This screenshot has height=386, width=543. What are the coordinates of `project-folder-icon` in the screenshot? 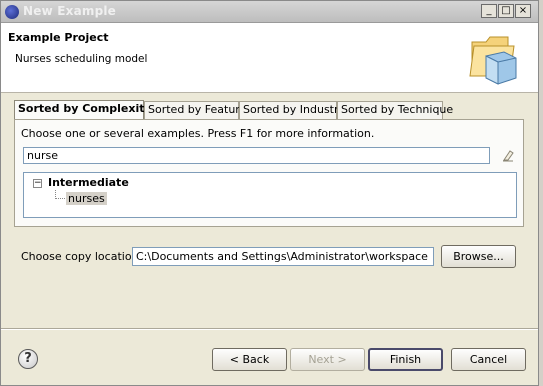 It's located at (493, 60).